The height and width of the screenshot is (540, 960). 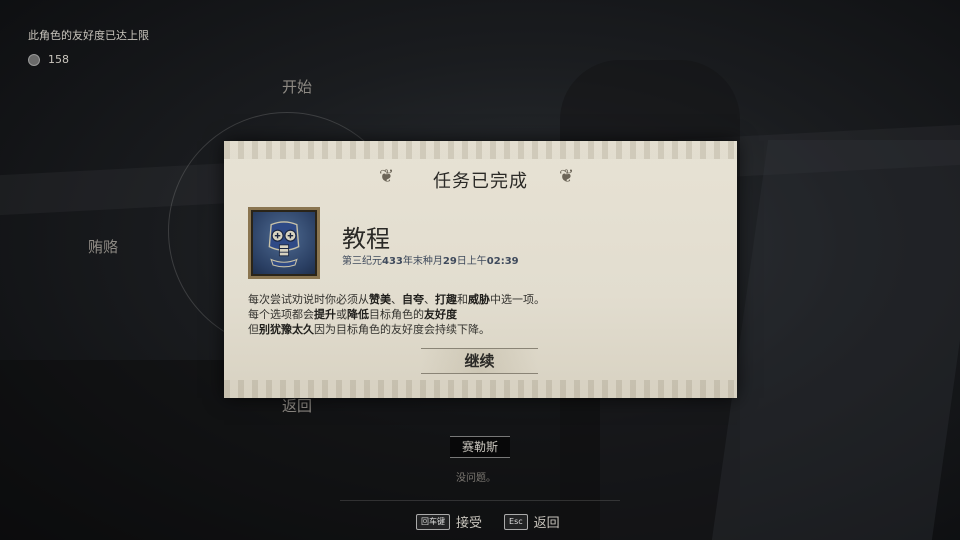 I want to click on wheel-option-back: 返回, so click(x=297, y=405).